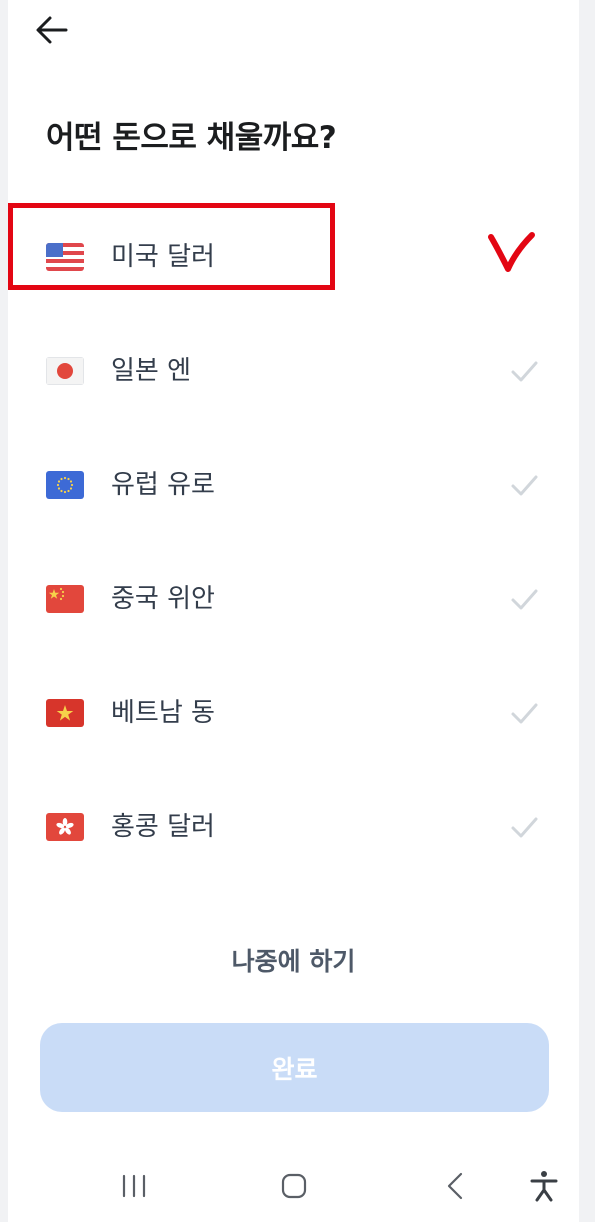 This screenshot has width=595, height=1222. What do you see at coordinates (163, 485) in the screenshot?
I see `currency-label: 유럽 유로` at bounding box center [163, 485].